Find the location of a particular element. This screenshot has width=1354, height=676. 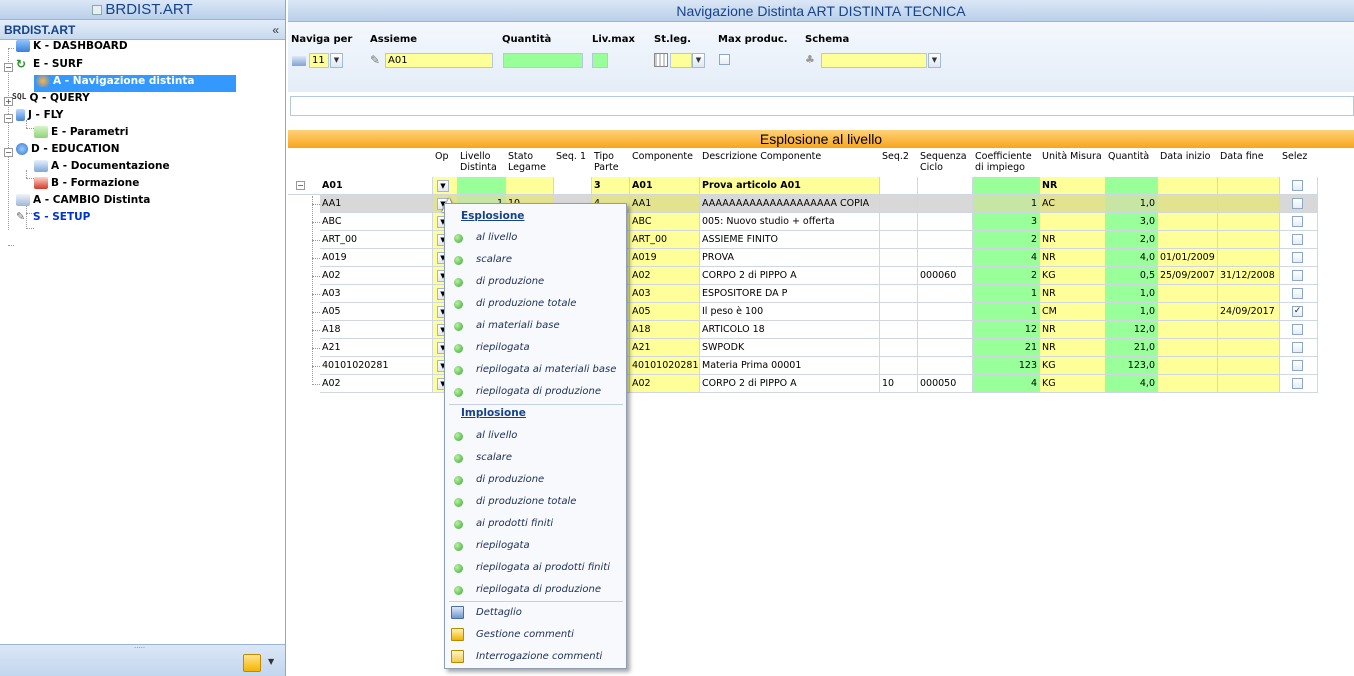

table-row-root: − A01 ▼ 3 A01 Prova articolo A01 NR is located at coordinates (803, 186).